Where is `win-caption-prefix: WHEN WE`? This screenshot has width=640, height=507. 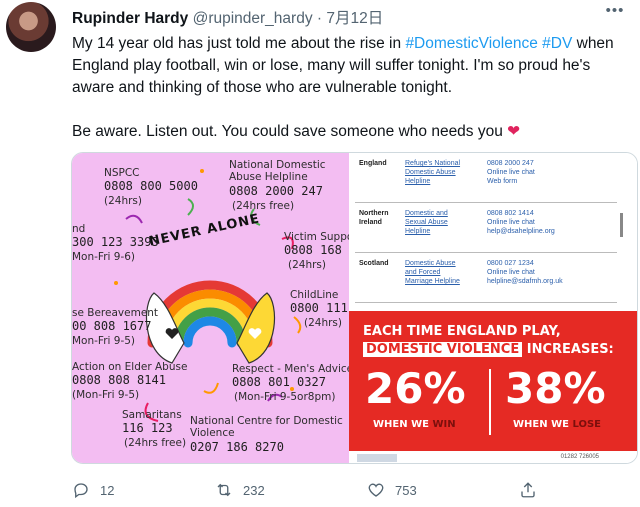
win-caption-prefix: WHEN WE is located at coordinates (403, 424).